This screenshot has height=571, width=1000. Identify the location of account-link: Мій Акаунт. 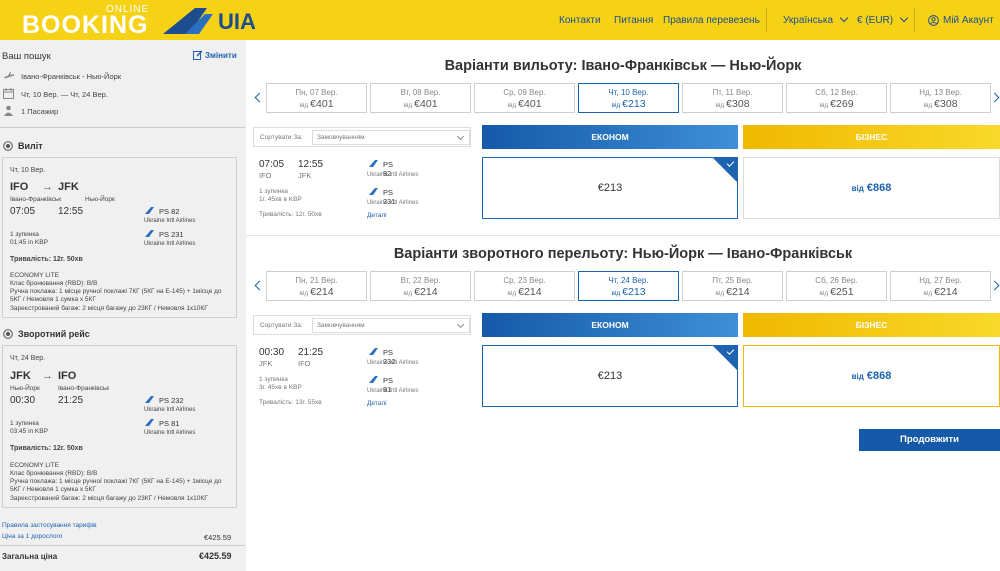
(961, 20).